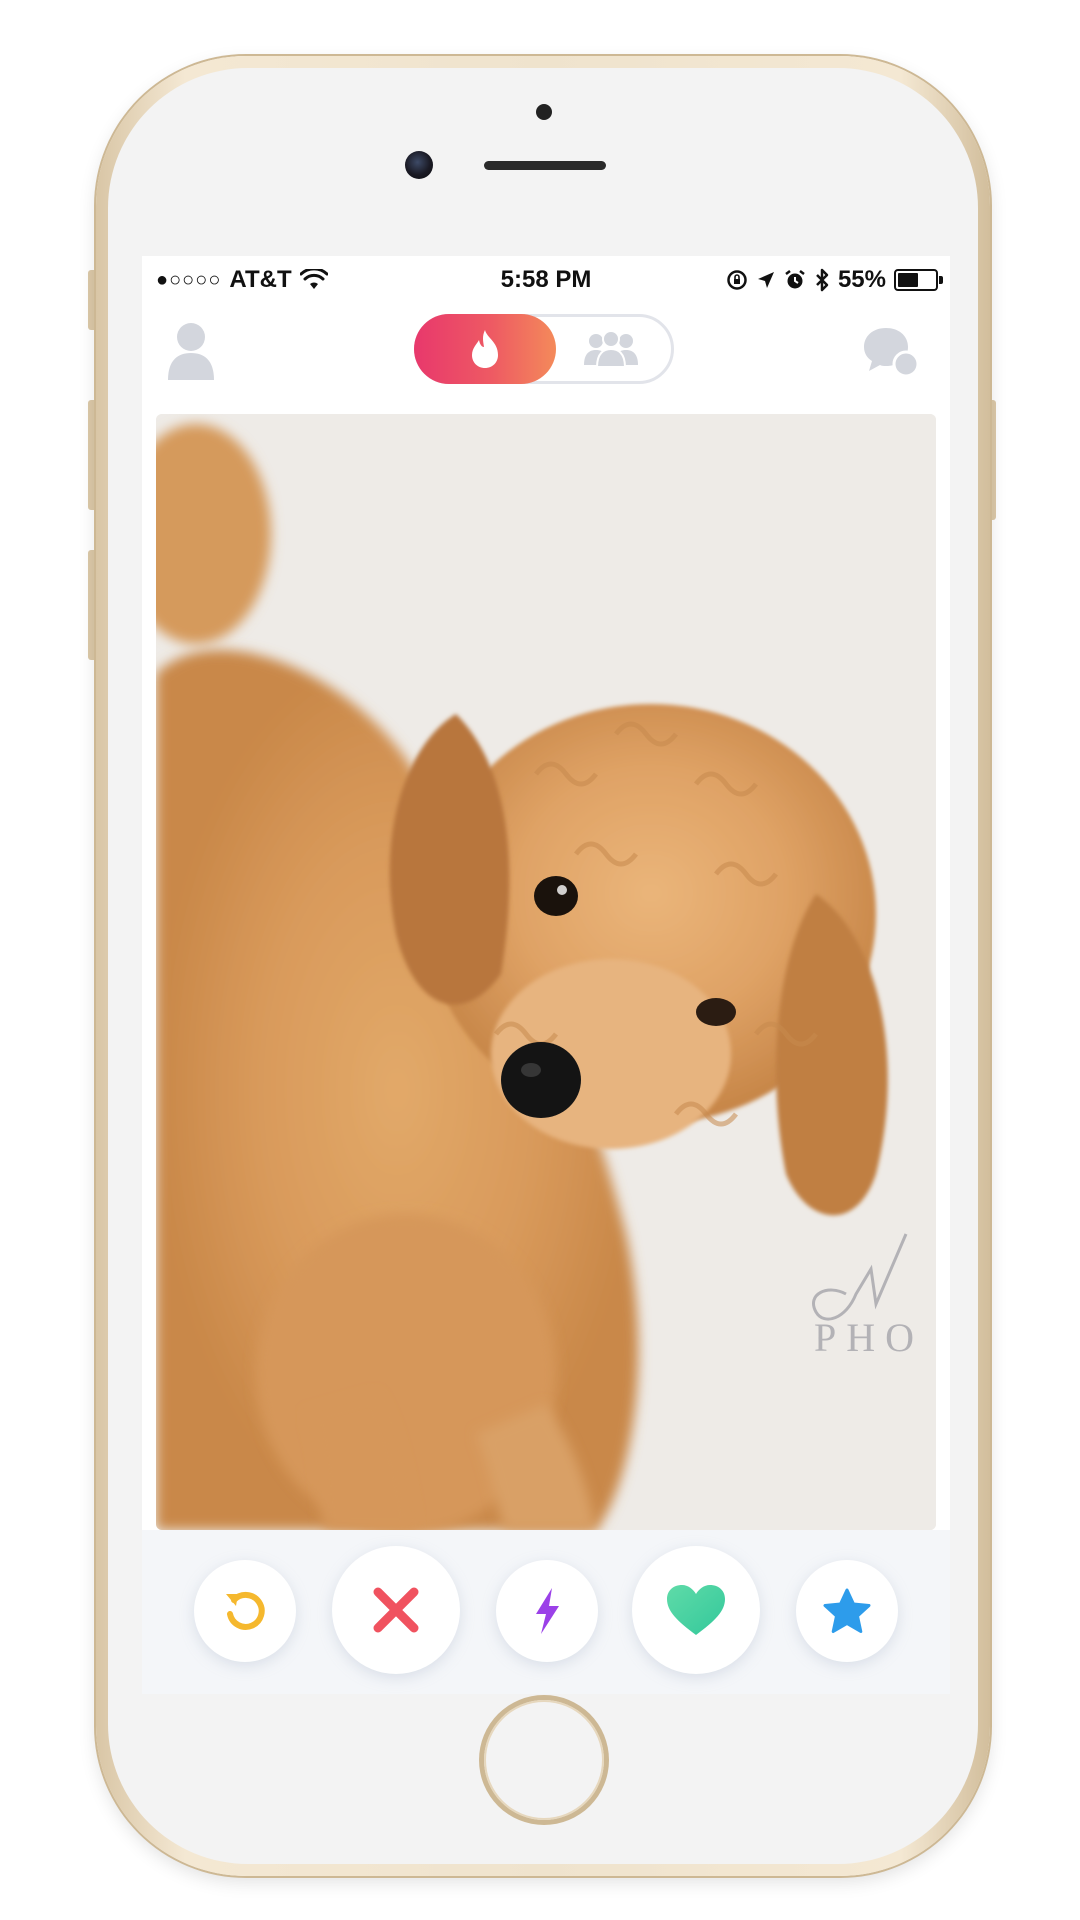 The width and height of the screenshot is (1080, 1920). I want to click on mode-toggle, so click(544, 349).